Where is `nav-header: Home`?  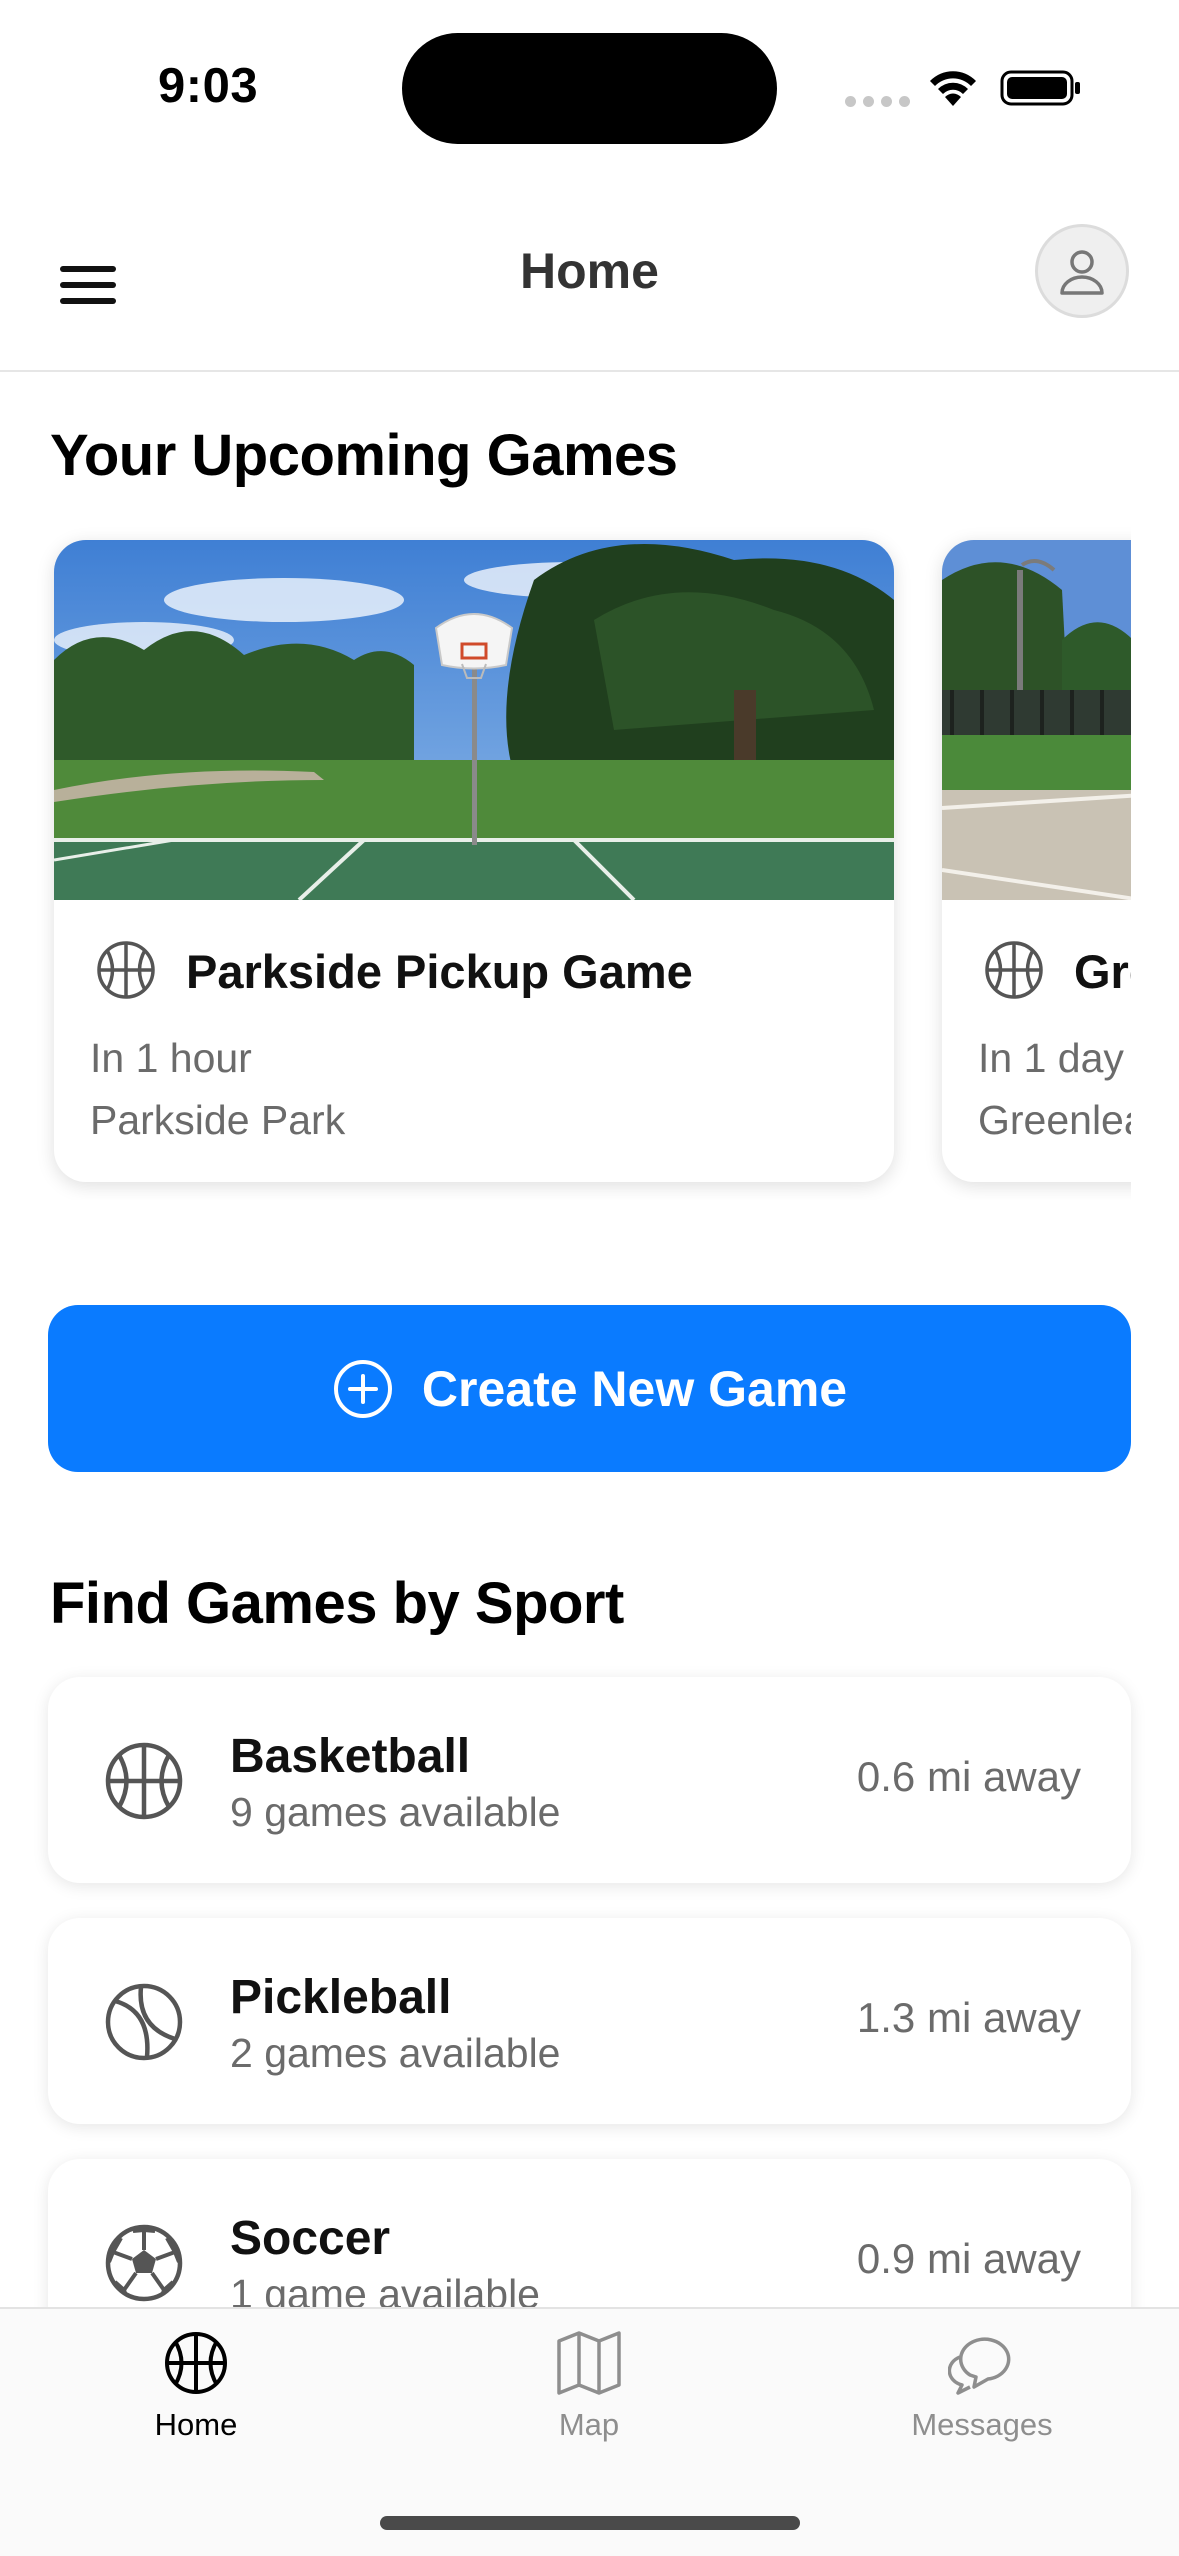 nav-header: Home is located at coordinates (589, 286).